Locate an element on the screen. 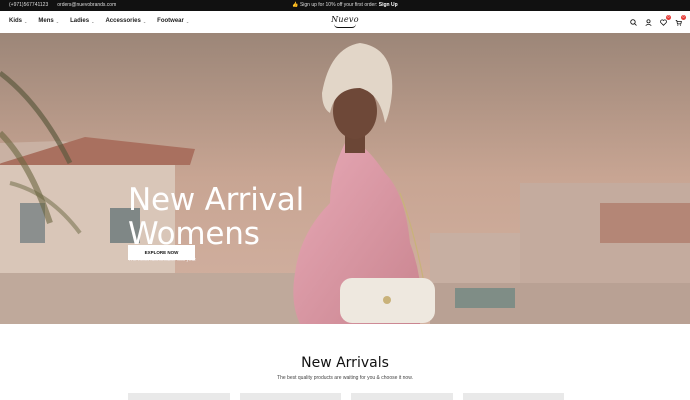 The image size is (690, 400). hero-title-line1: New Arrival is located at coordinates (216, 200).